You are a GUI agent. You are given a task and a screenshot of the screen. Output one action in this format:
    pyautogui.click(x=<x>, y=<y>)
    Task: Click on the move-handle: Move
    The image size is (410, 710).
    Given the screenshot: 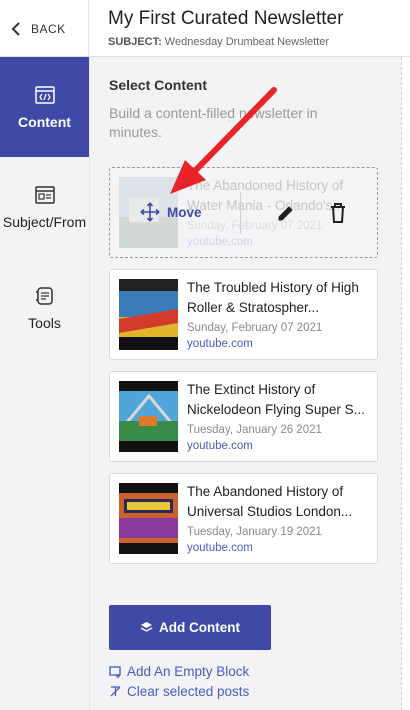 What is the action you would take?
    pyautogui.click(x=171, y=212)
    